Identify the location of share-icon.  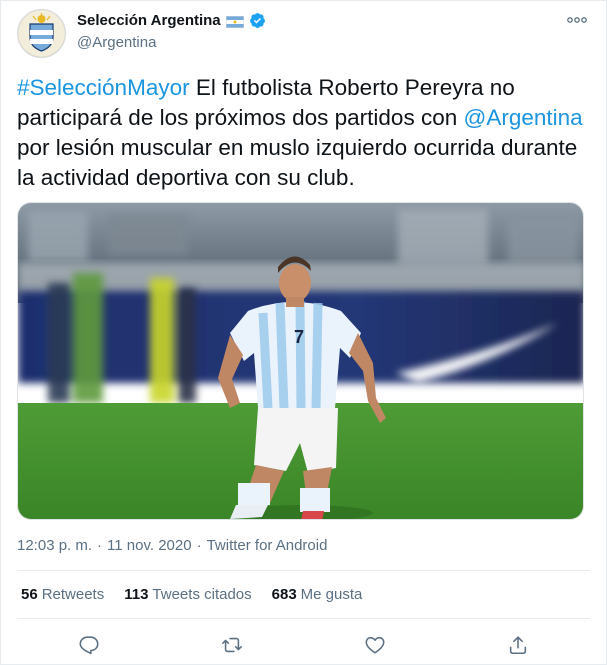
(518, 645).